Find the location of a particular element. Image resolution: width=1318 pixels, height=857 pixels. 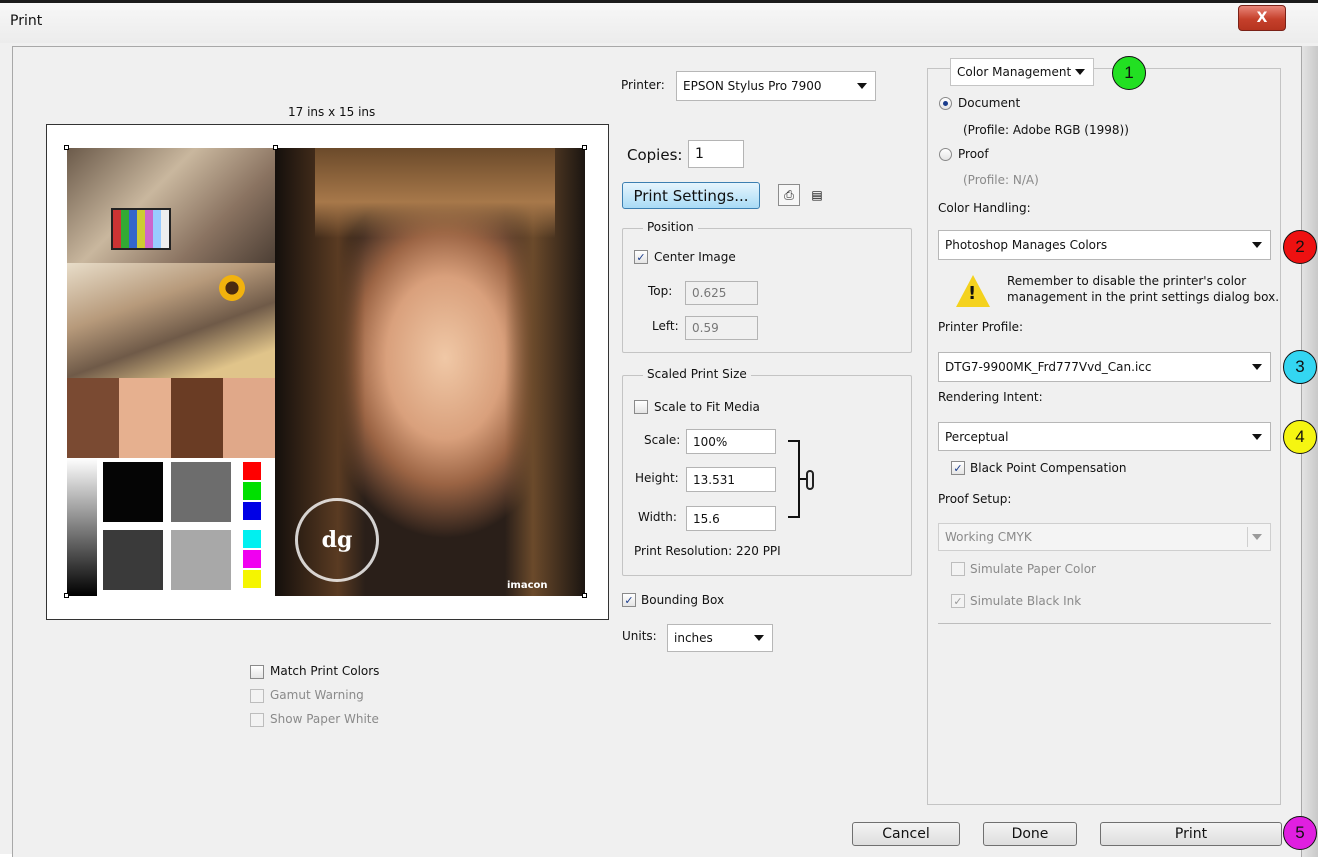

bbox-handle-tl is located at coordinates (66, 147).